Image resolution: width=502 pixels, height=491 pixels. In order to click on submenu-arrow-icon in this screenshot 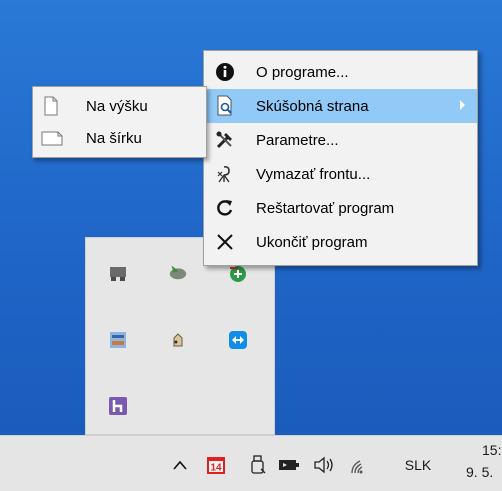, I will do `click(462, 105)`.